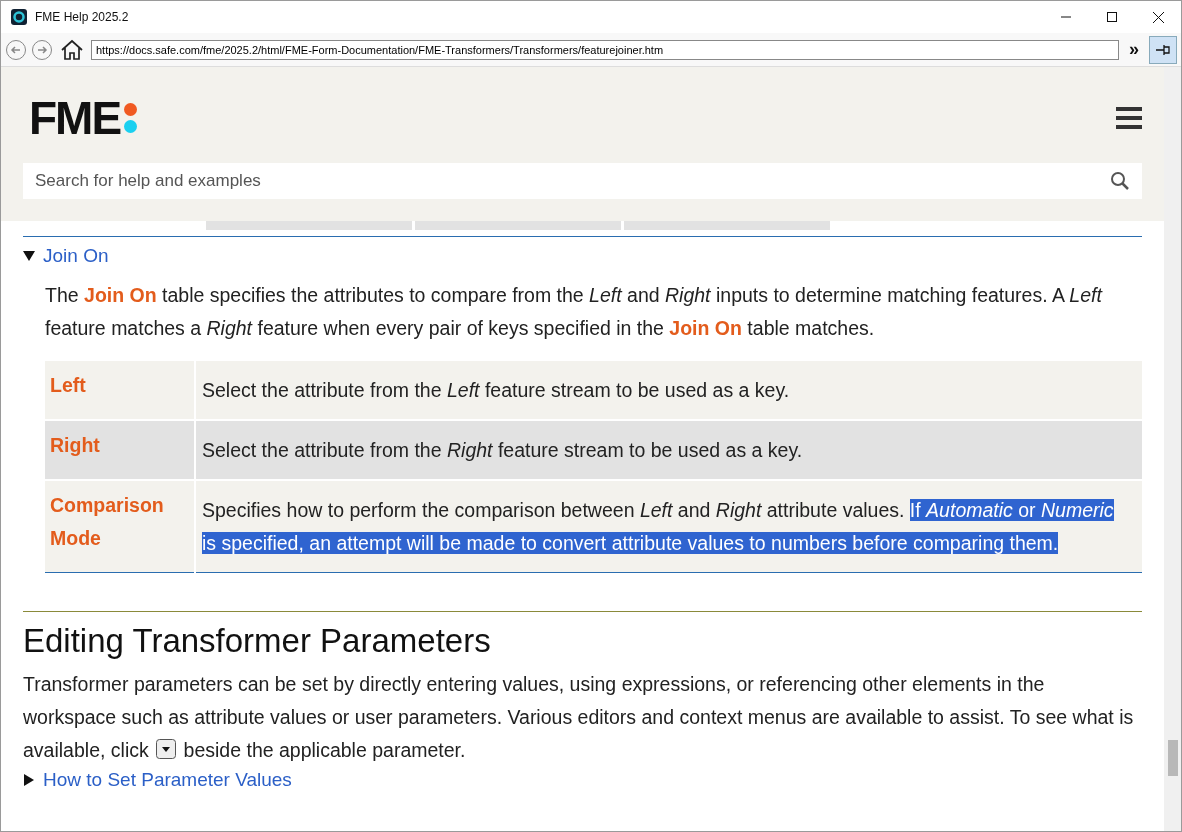 This screenshot has height=832, width=1182. I want to click on pin-icon, so click(1163, 49).